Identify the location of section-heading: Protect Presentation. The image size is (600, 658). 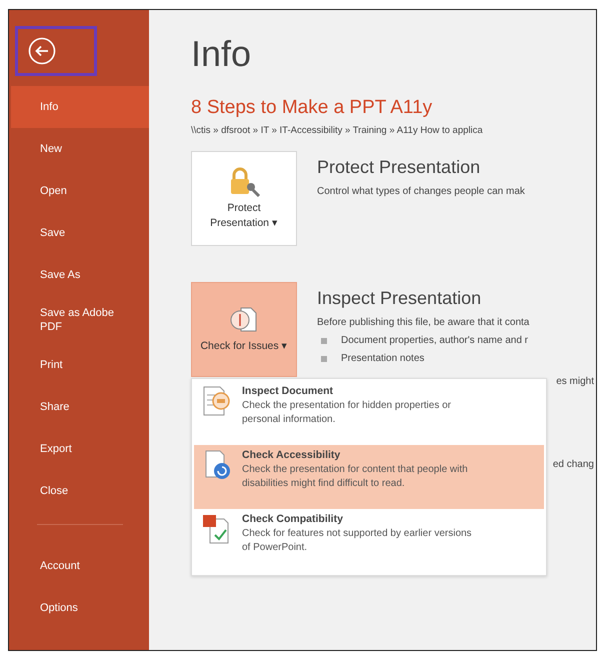
(399, 167).